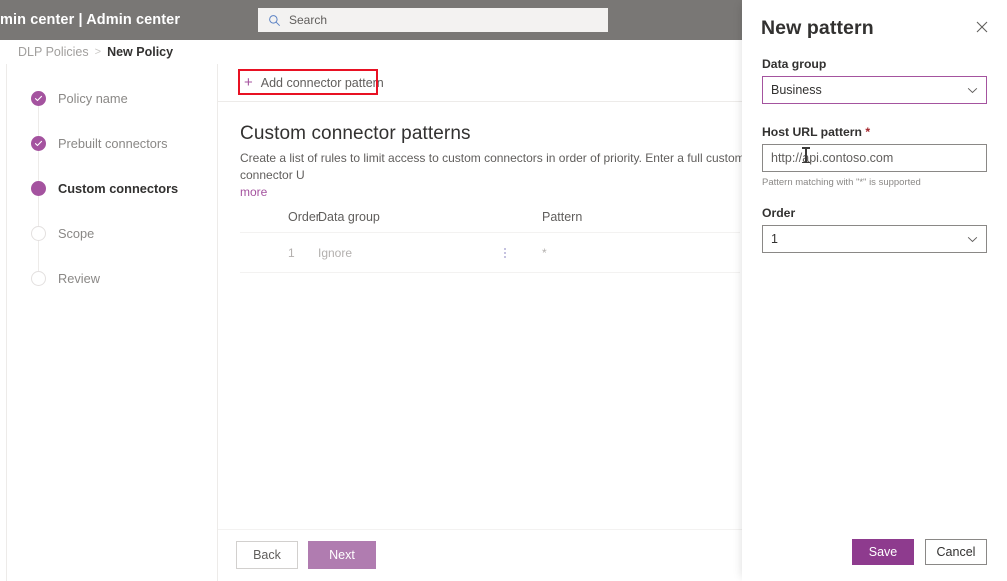 The width and height of the screenshot is (1007, 581). Describe the element at coordinates (817, 27) in the screenshot. I see `panel-title: New pattern` at that location.